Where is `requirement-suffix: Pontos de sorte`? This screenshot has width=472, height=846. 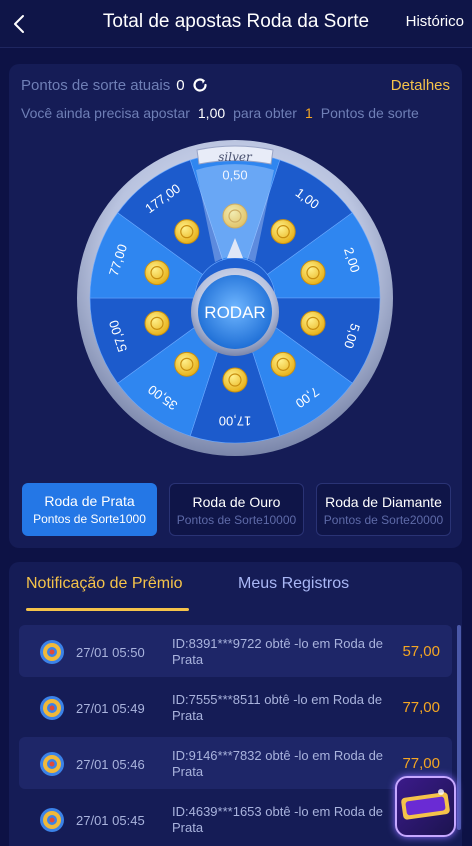 requirement-suffix: Pontos de sorte is located at coordinates (369, 113).